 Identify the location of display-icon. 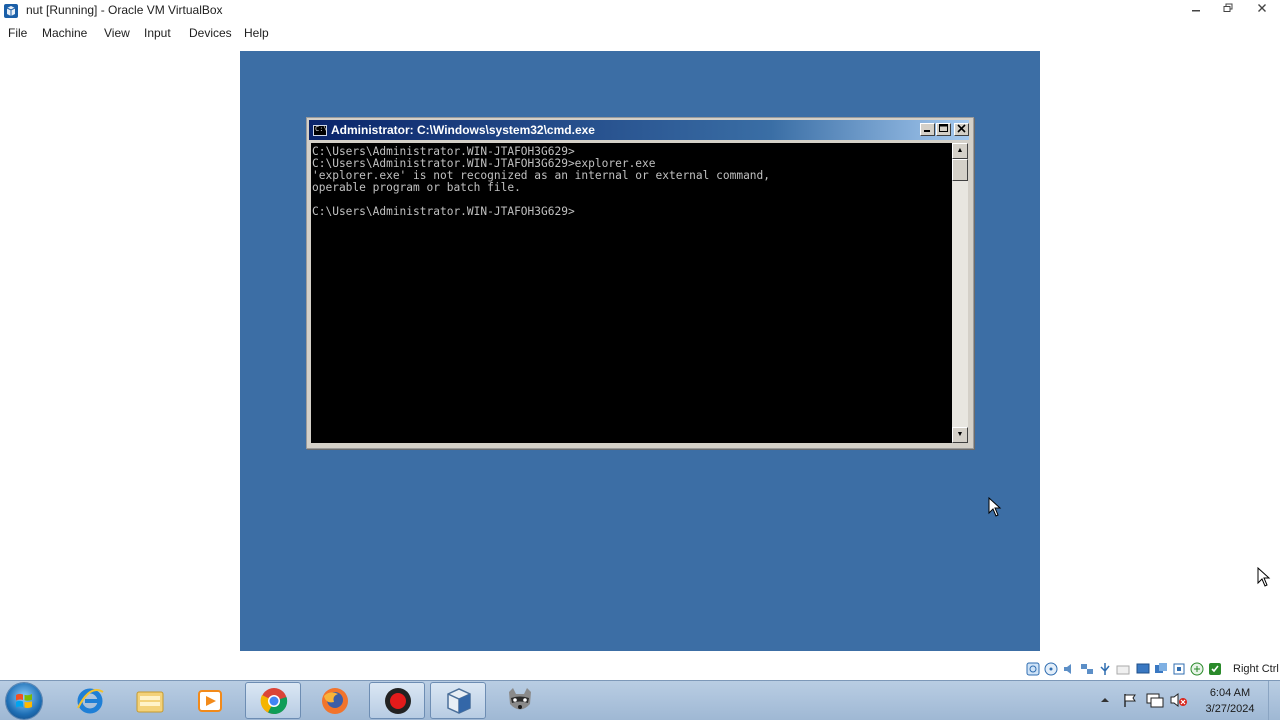
(1143, 669).